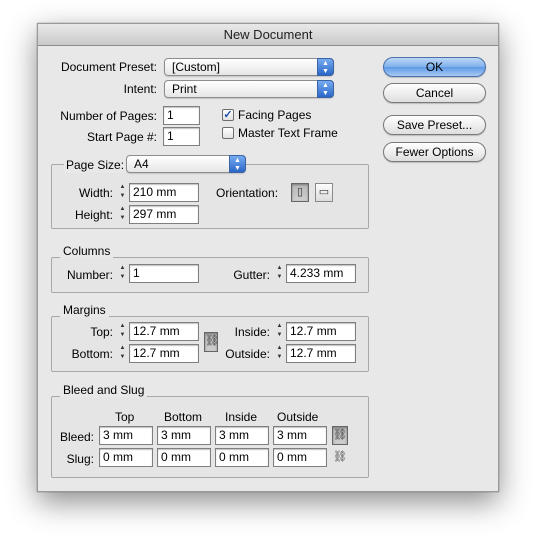  Describe the element at coordinates (126, 457) in the screenshot. I see `slug-top-field: 0 mm` at that location.